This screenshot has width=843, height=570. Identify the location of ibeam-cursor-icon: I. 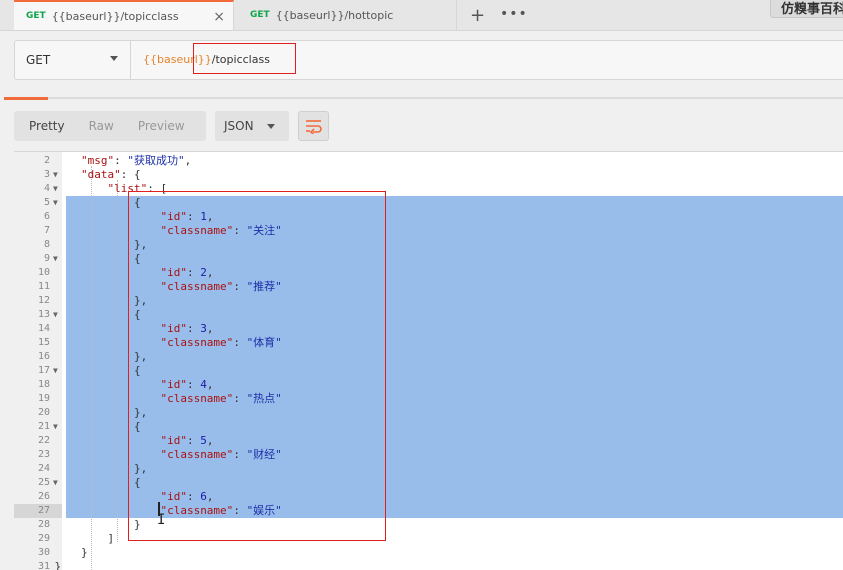
(161, 520).